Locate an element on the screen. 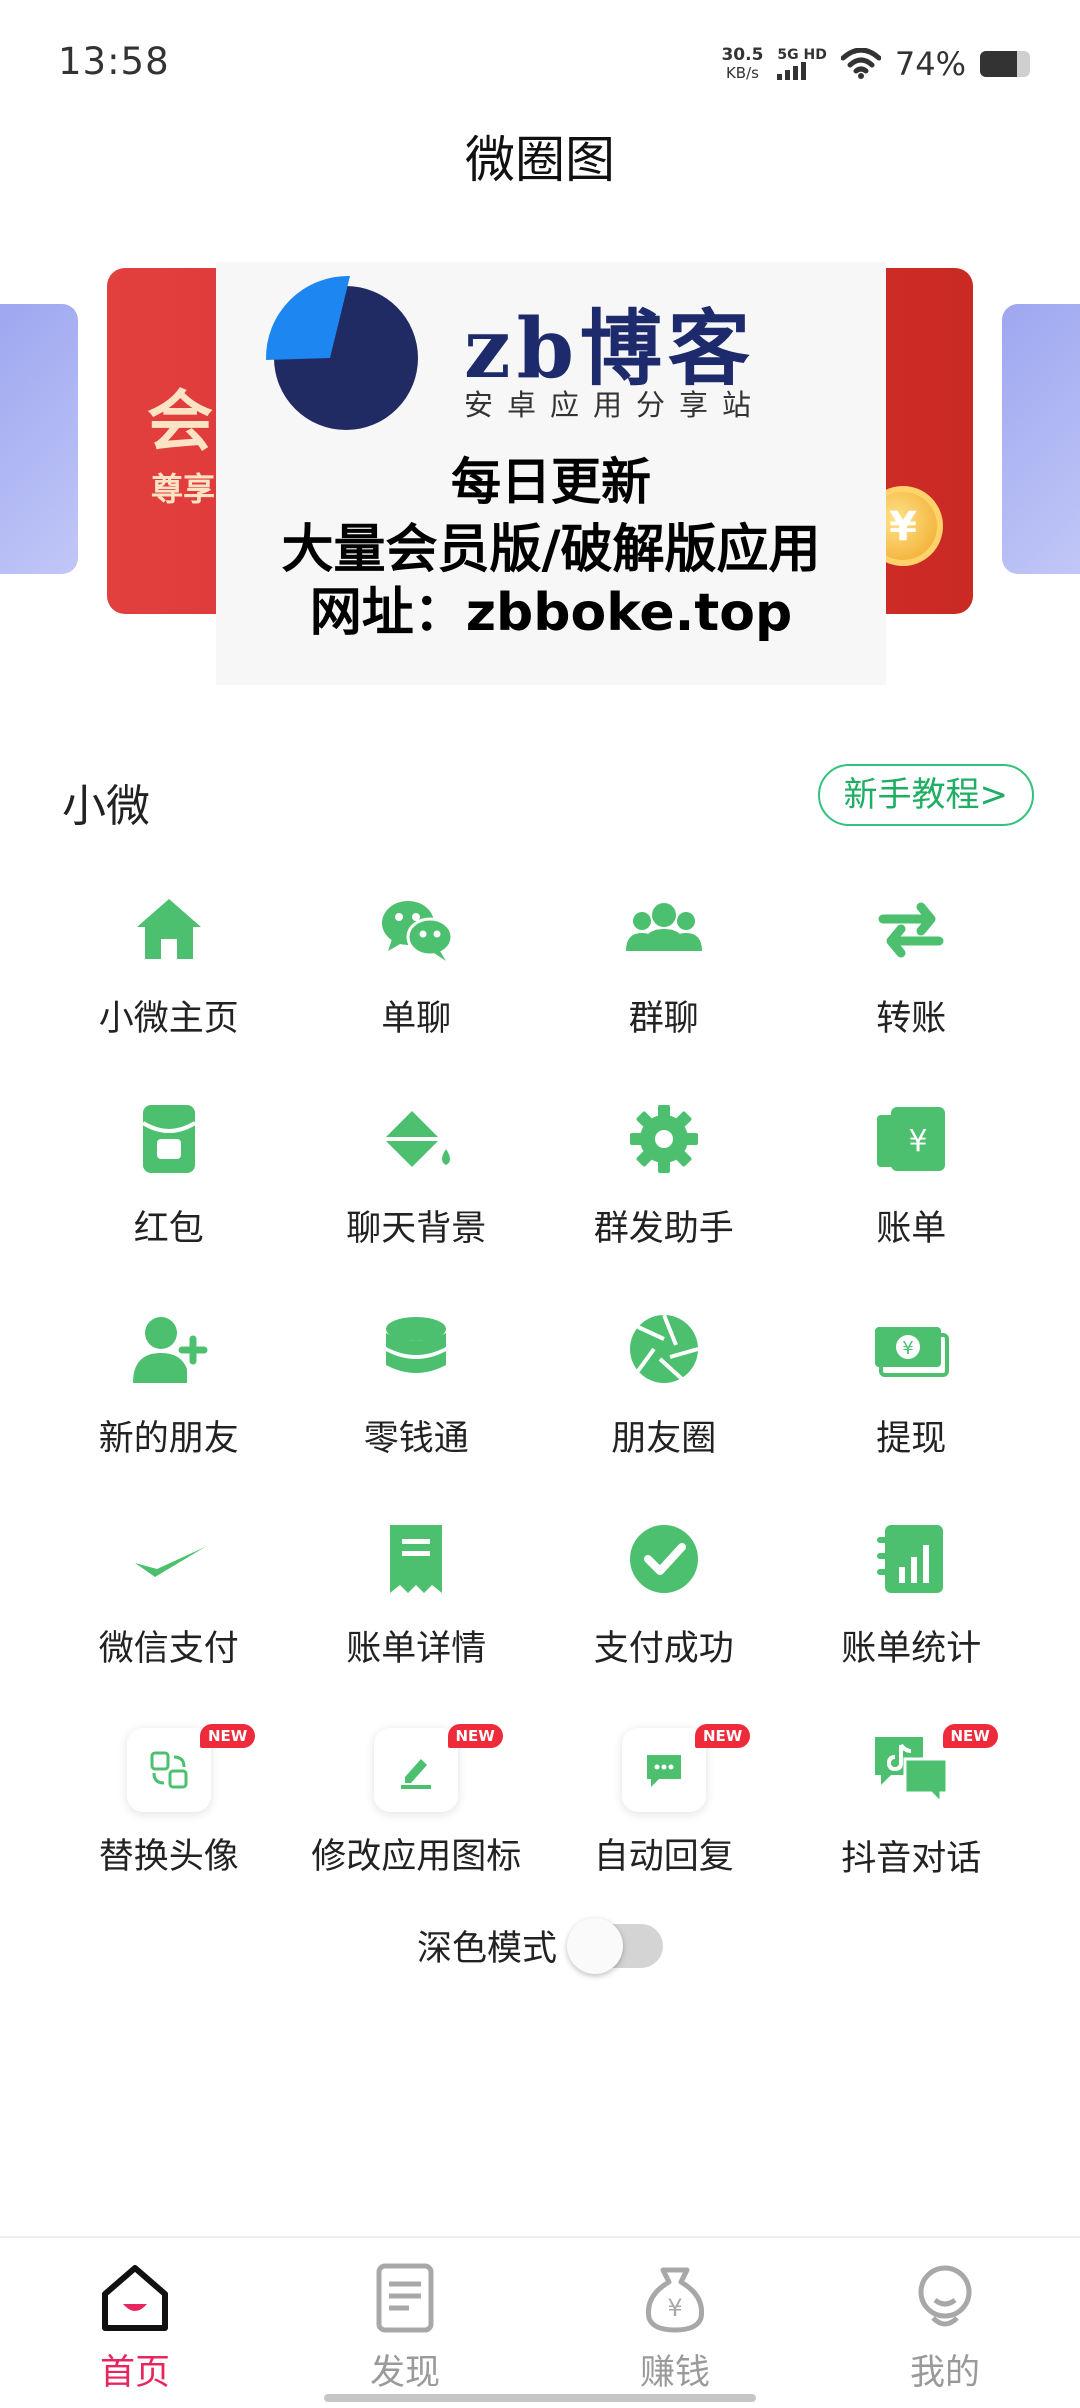 The width and height of the screenshot is (1080, 2408). tutorial-button: 新手教程> is located at coordinates (925, 795).